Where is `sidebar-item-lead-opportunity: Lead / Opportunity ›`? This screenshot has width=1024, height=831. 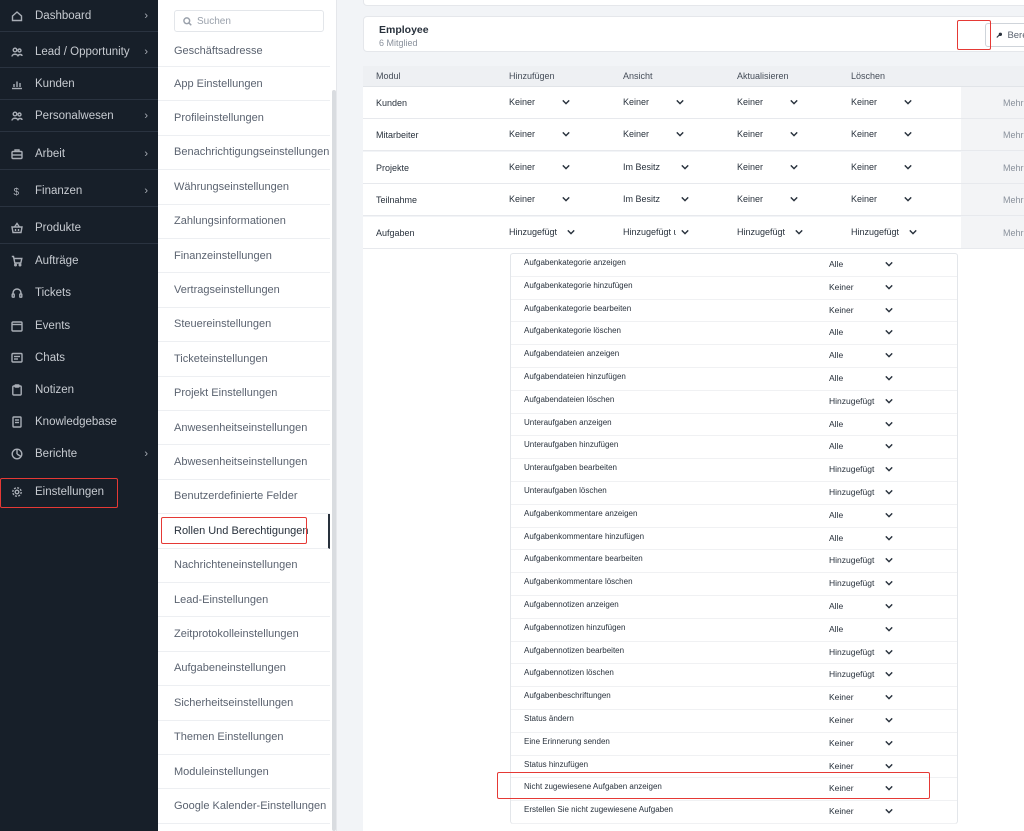 sidebar-item-lead-opportunity: Lead / Opportunity › is located at coordinates (79, 52).